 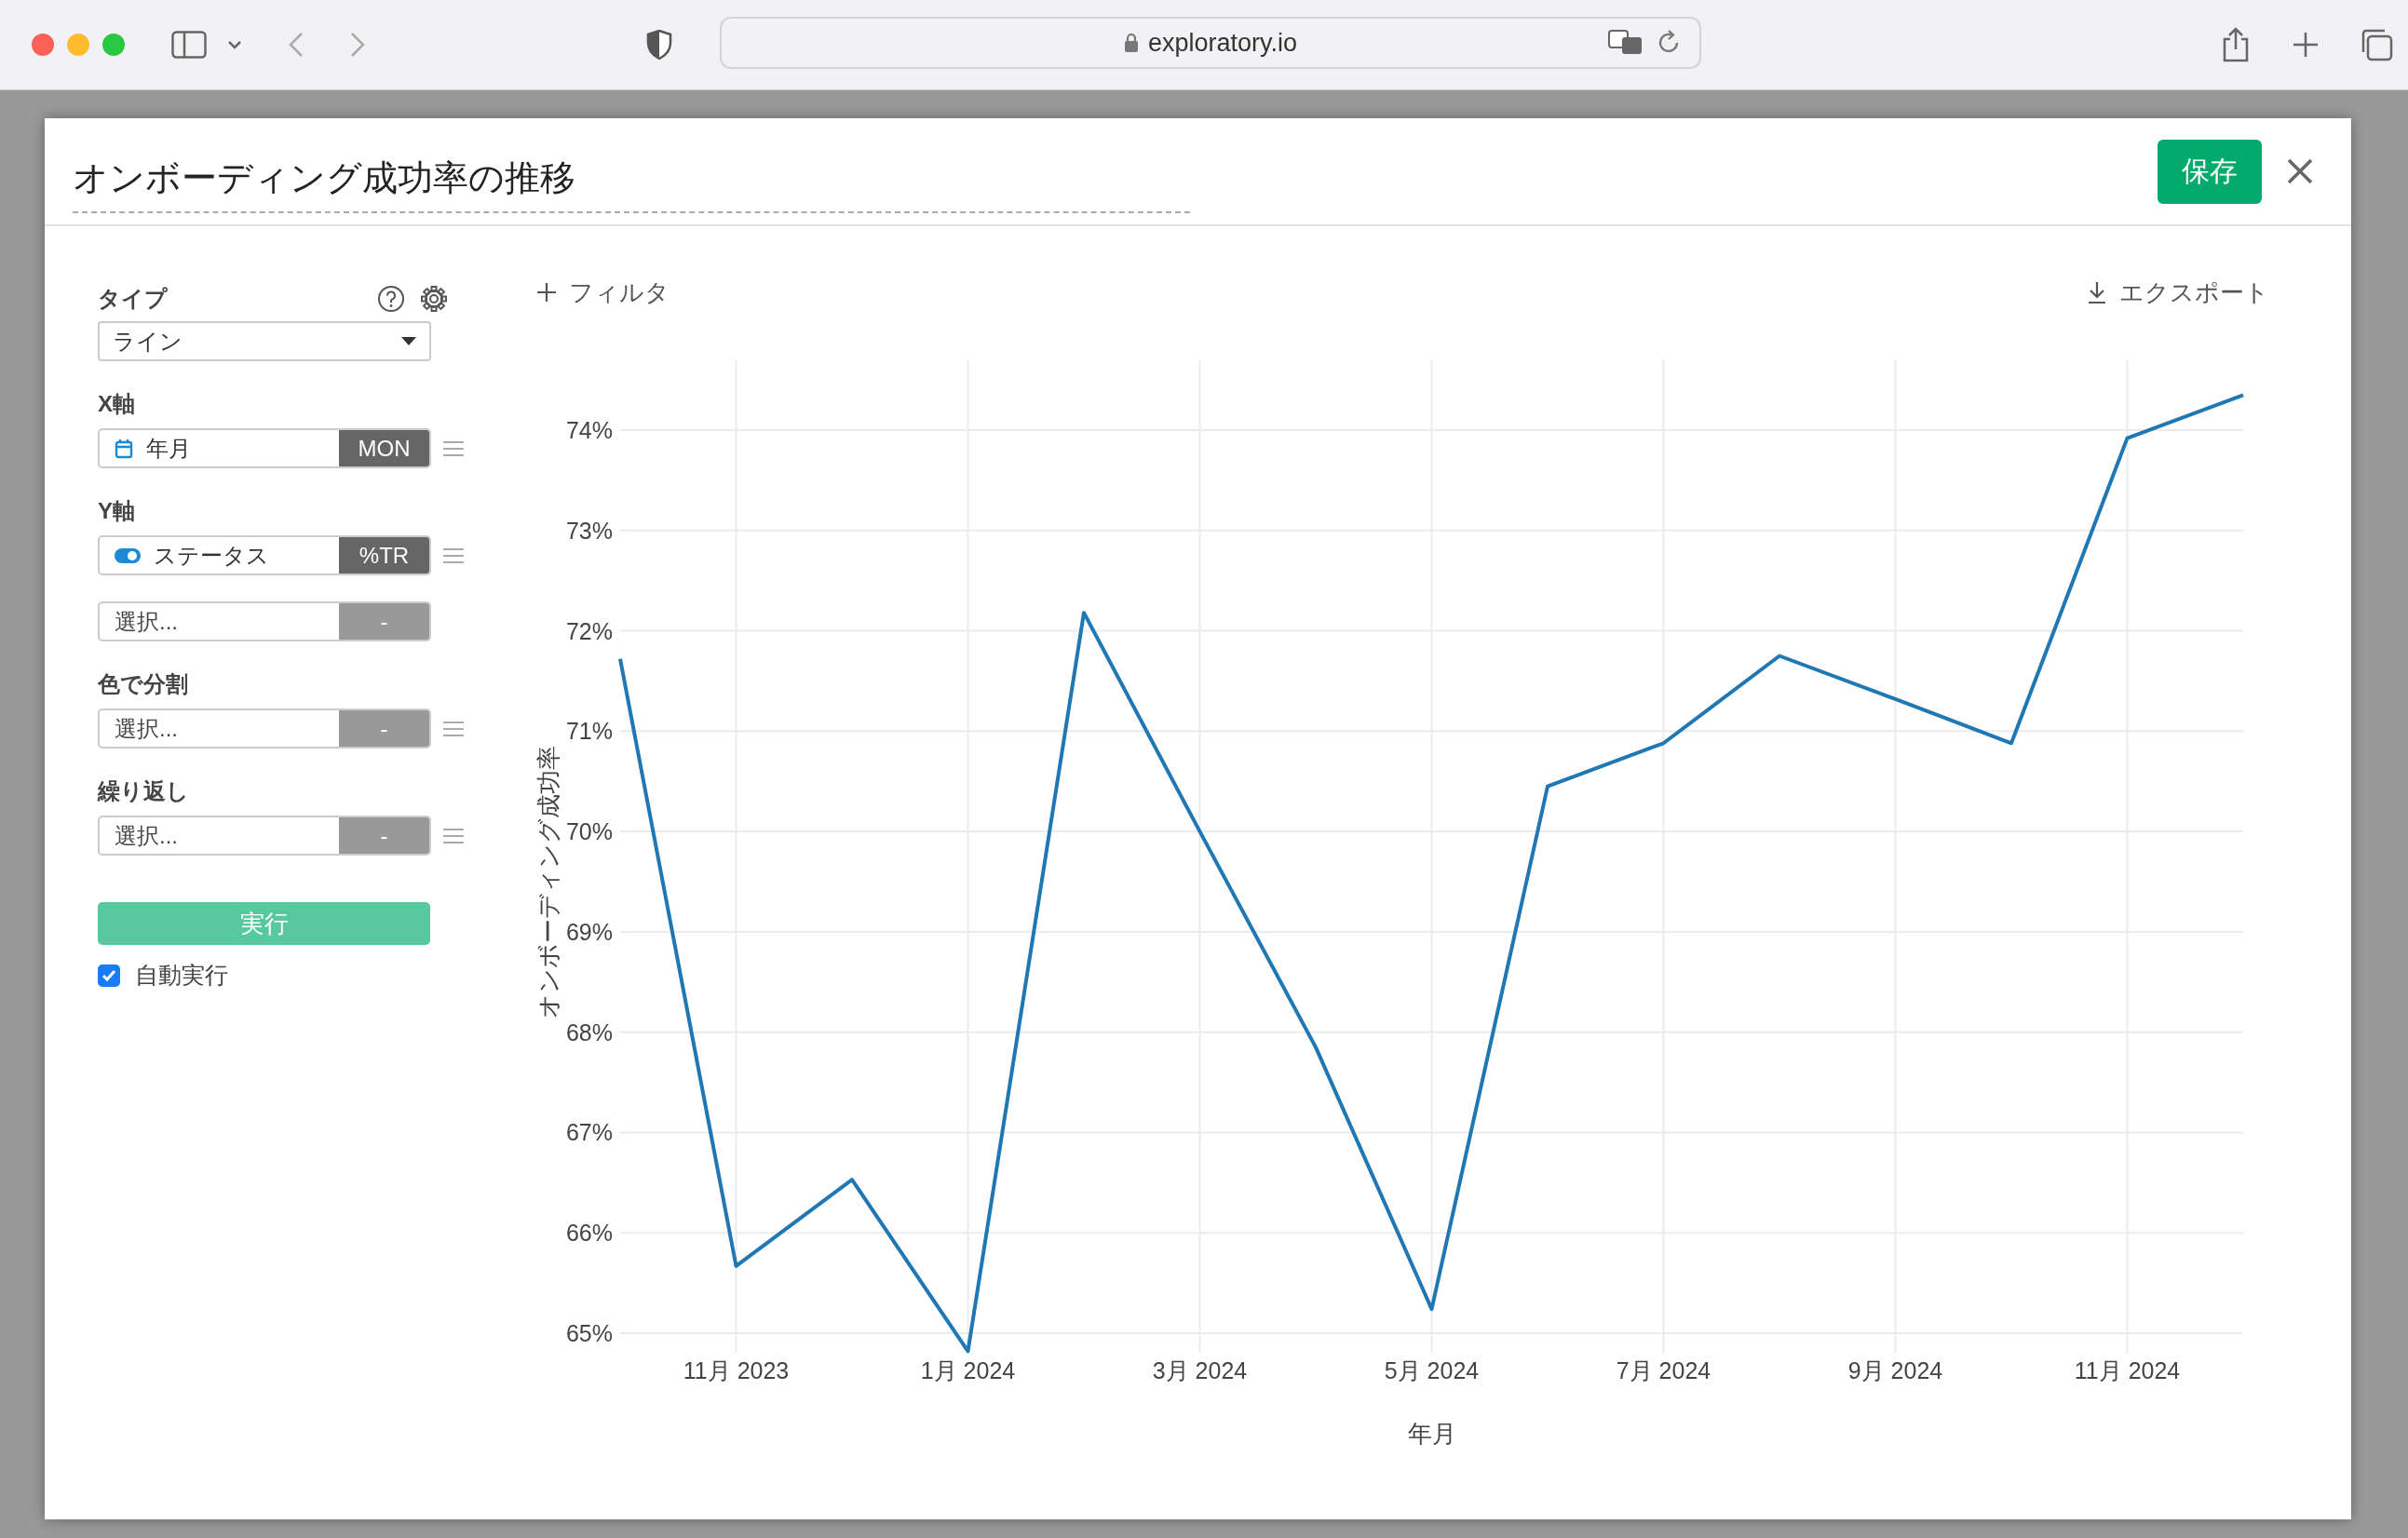 I want to click on y-tick-label: 65%, so click(x=589, y=1333).